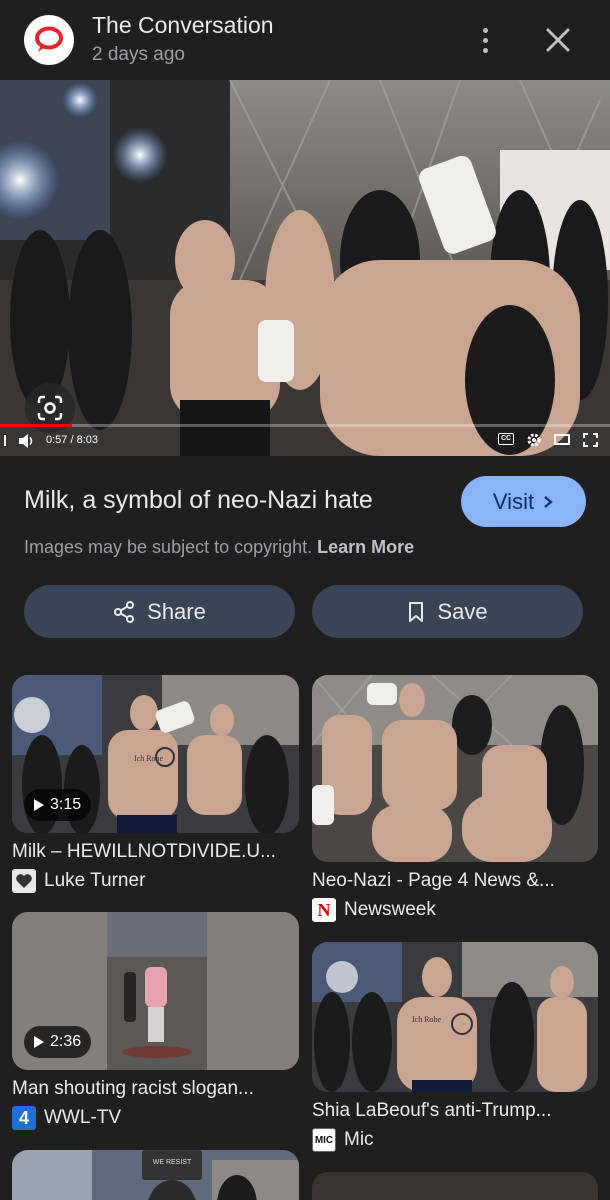  Describe the element at coordinates (359, 1139) in the screenshot. I see `source-name: Mic` at that location.